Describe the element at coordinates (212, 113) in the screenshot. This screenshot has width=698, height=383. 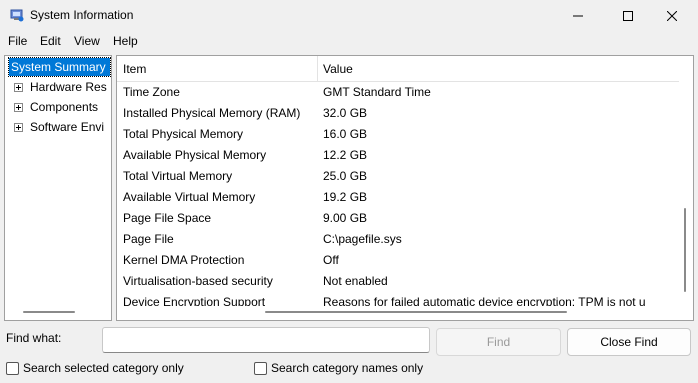
I see `cell-item: Installed Physical Memory (RAM)` at that location.